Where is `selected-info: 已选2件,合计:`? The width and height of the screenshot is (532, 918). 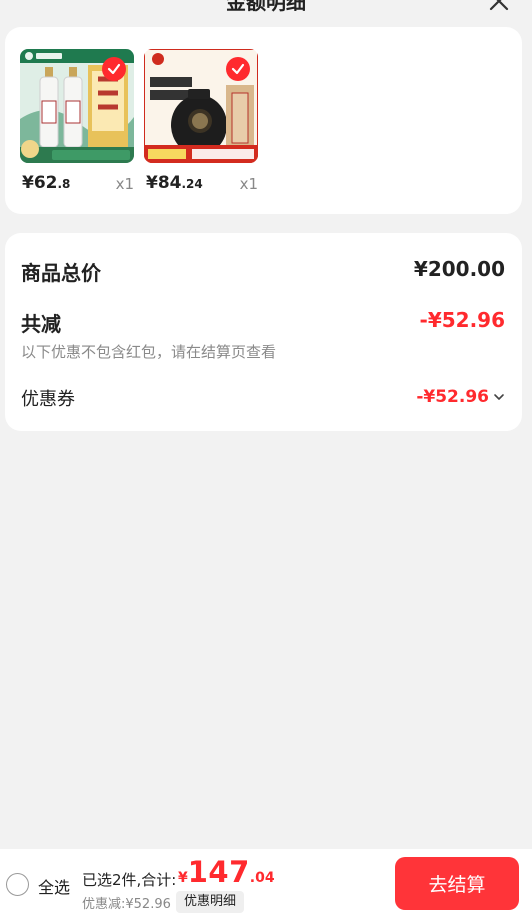 selected-info: 已选2件,合计: is located at coordinates (129, 880).